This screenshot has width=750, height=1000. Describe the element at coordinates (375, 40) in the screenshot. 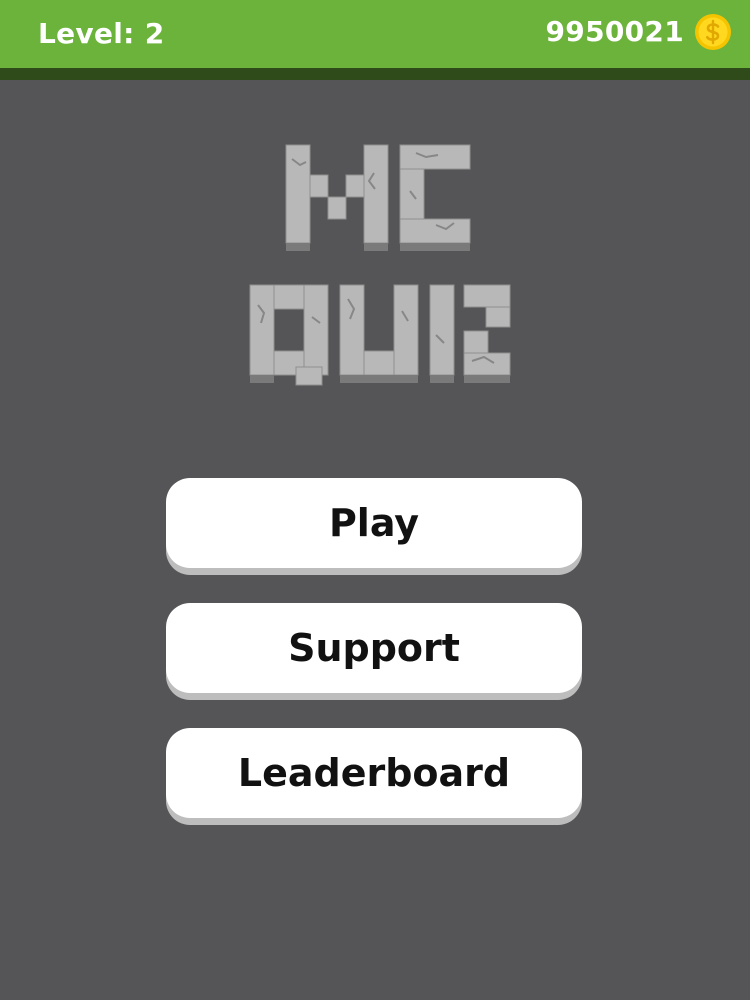

I see `top-bar: Level: 2 9950021` at that location.